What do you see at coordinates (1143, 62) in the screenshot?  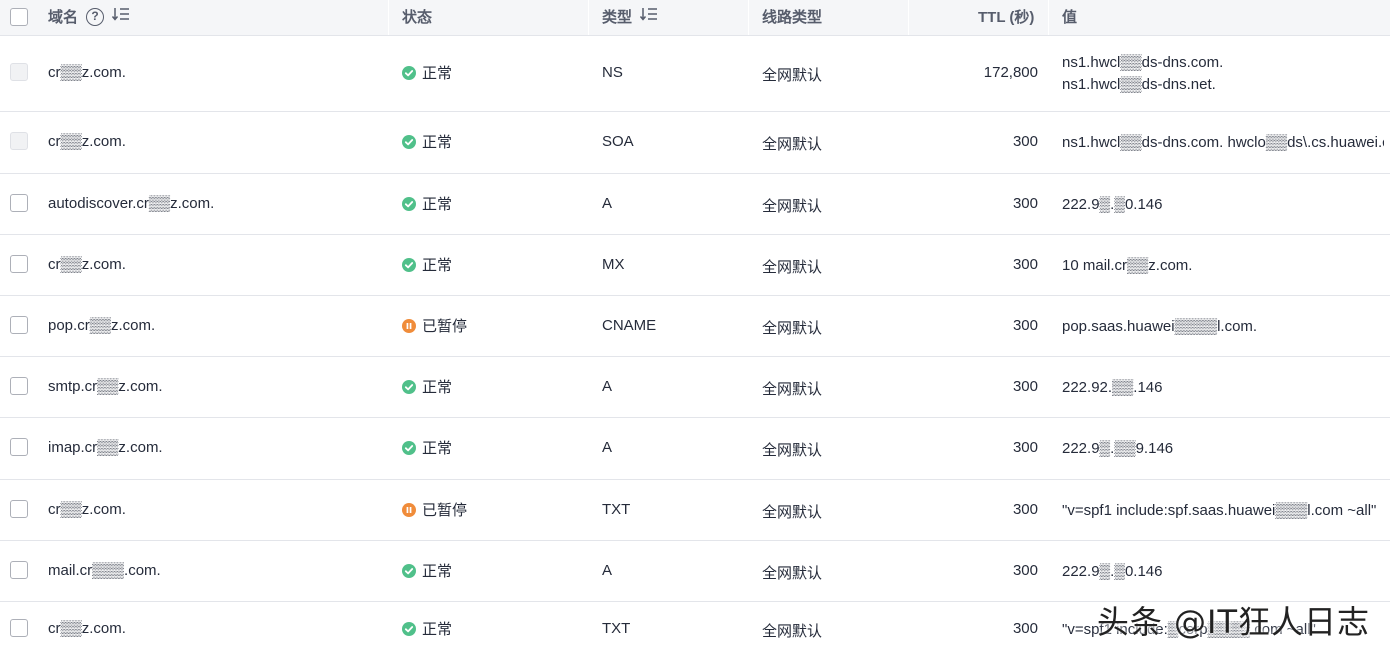 I see `record-value-line: ns1.hwcl▒▒ds-dns.com.` at bounding box center [1143, 62].